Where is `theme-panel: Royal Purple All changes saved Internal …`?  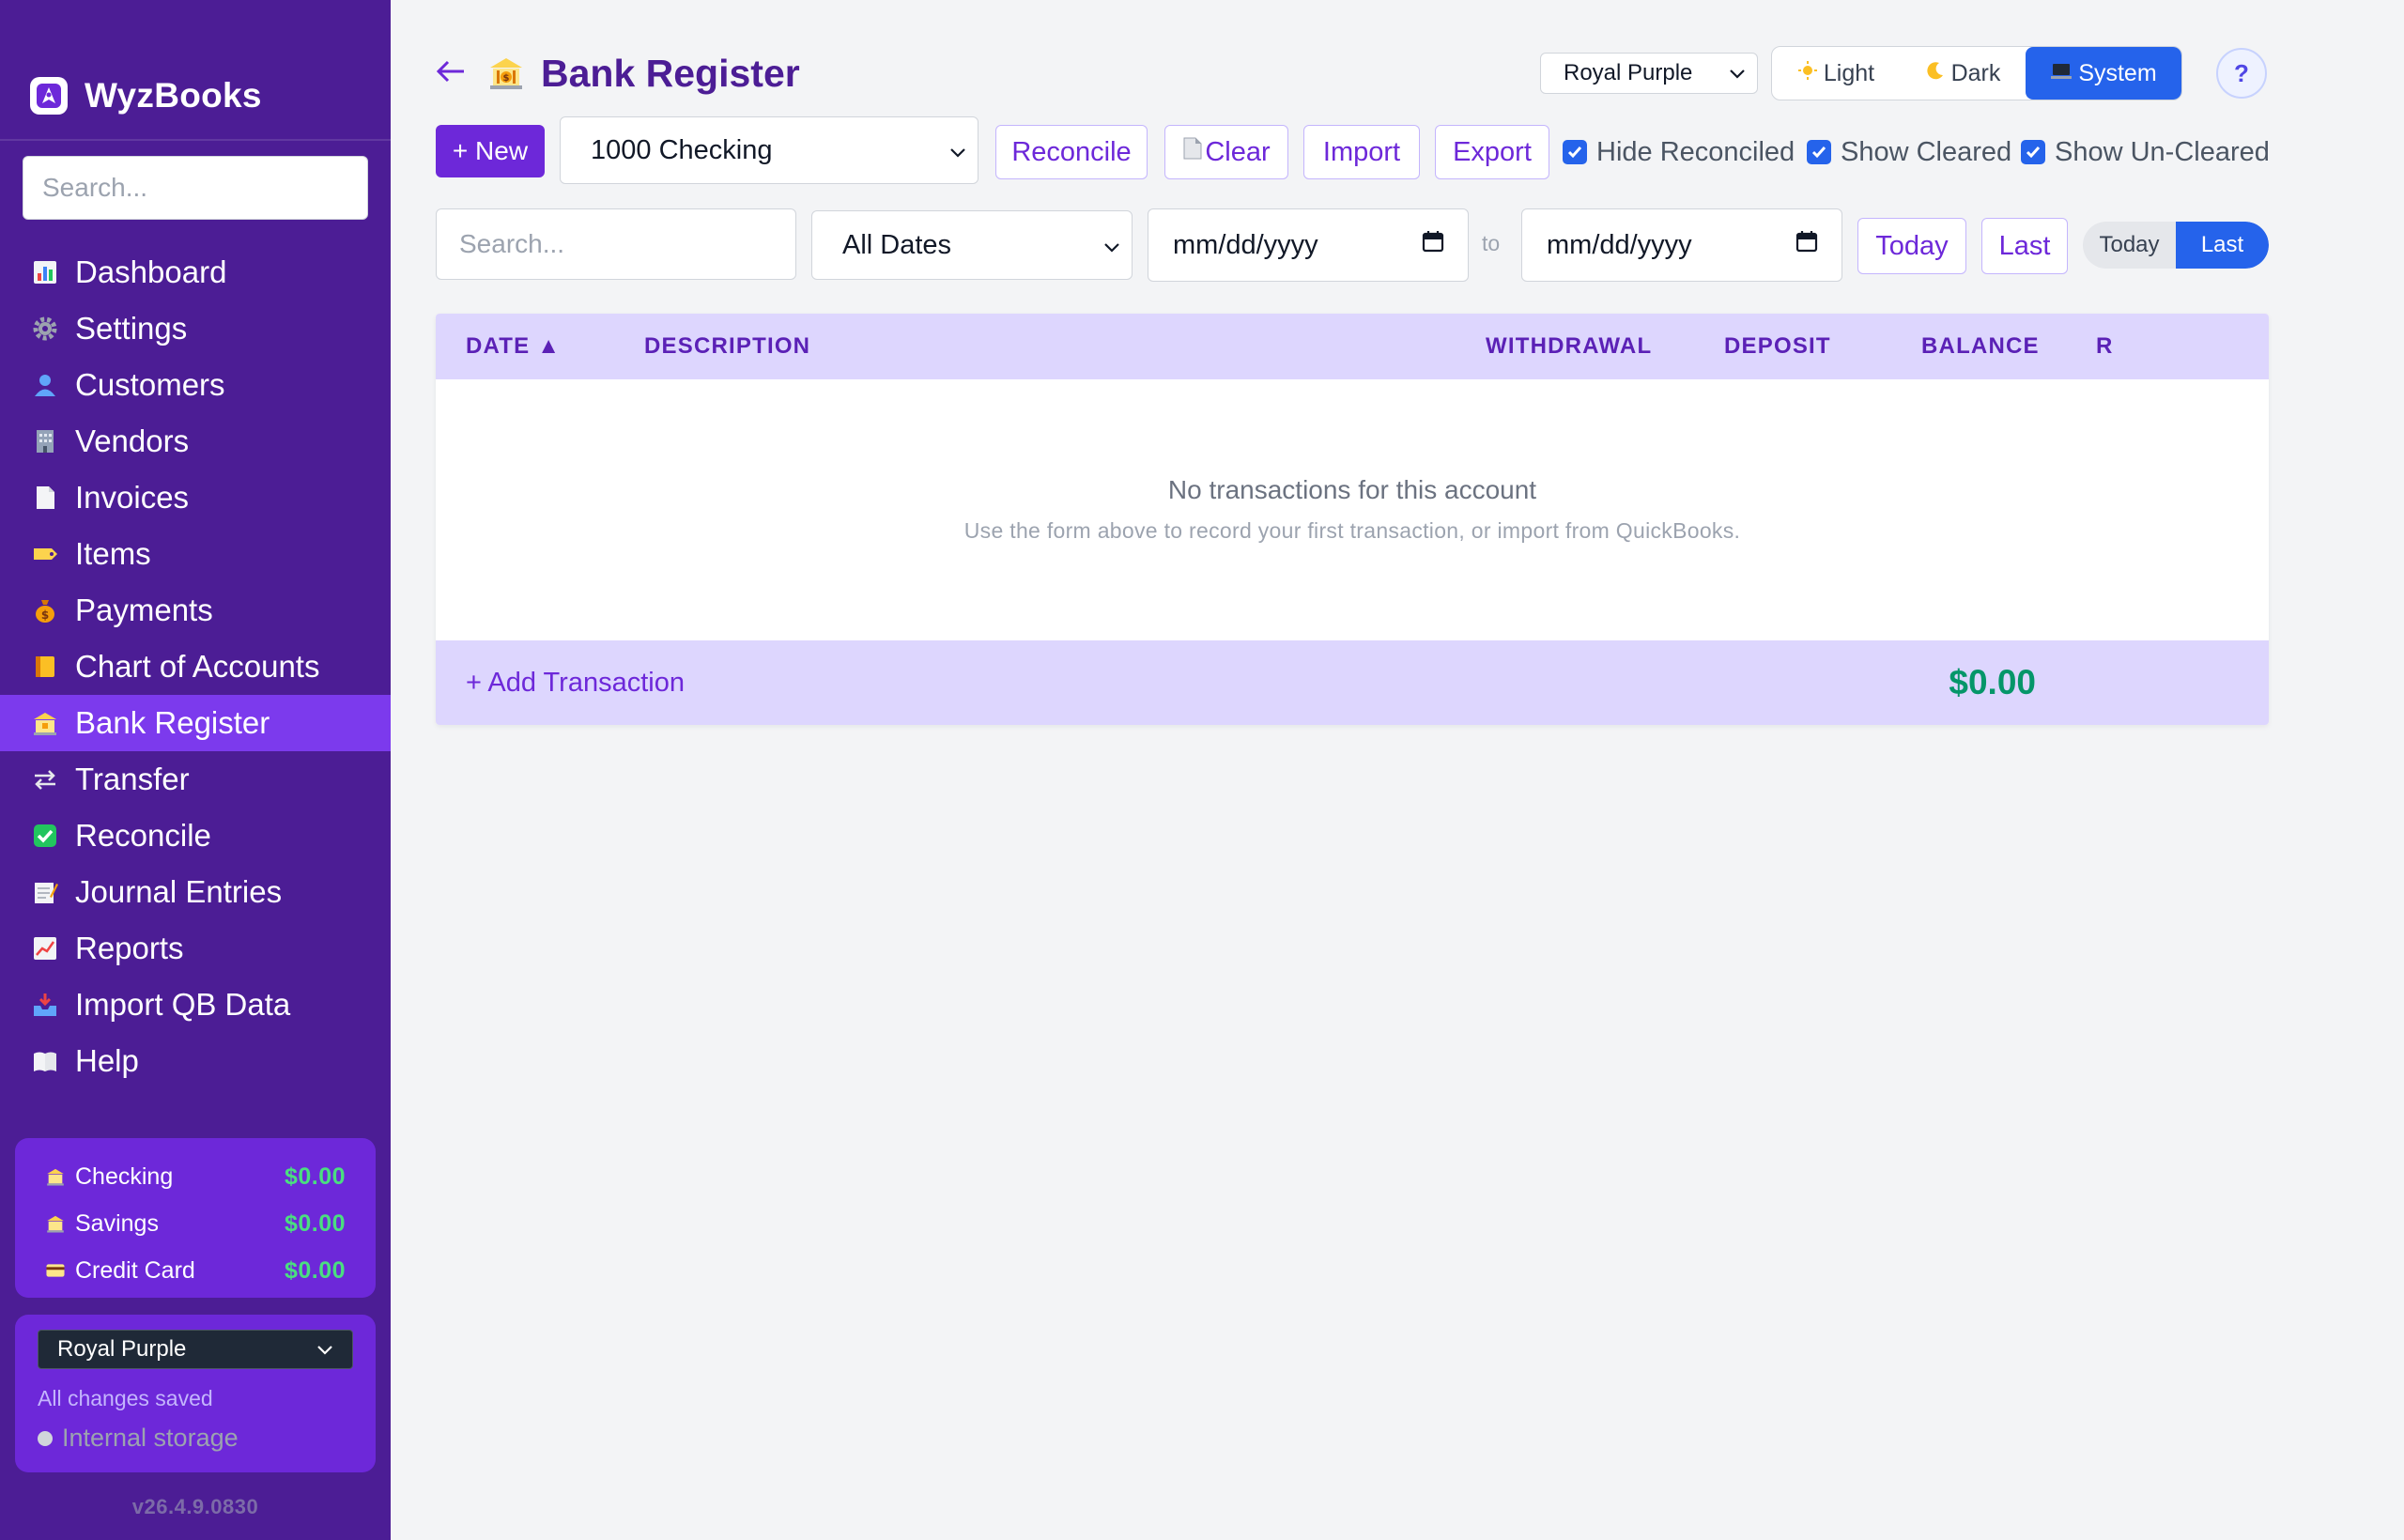 theme-panel: Royal Purple All changes saved Internal … is located at coordinates (195, 1393).